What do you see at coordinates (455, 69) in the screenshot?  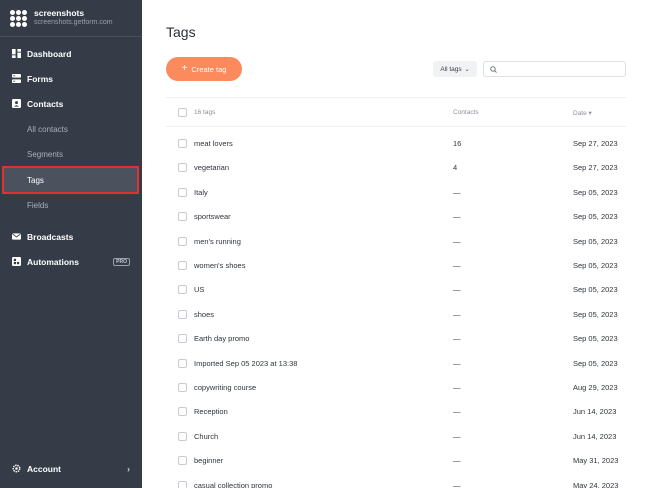 I see `tag-filter-dropdown: All tags ⌄` at bounding box center [455, 69].